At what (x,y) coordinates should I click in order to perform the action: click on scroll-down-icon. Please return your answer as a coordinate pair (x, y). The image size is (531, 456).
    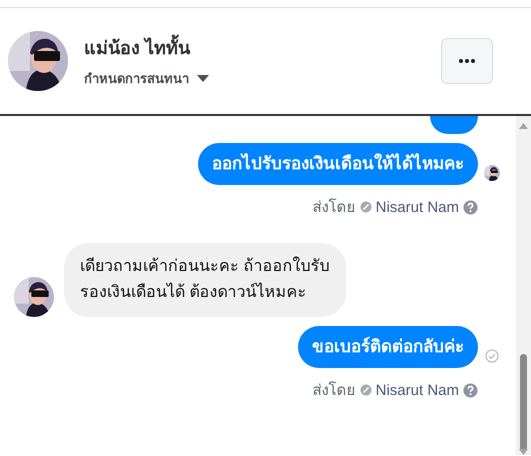
    Looking at the image, I should click on (523, 452).